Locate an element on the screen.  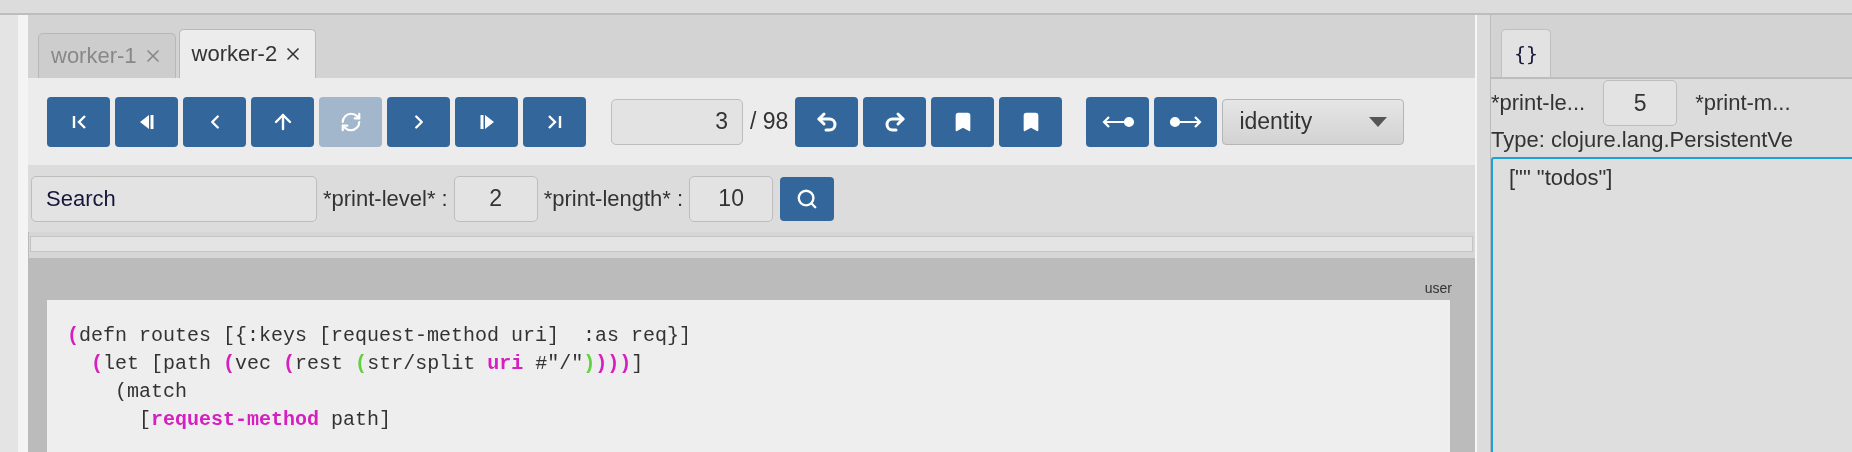
forward-button is located at coordinates (418, 121).